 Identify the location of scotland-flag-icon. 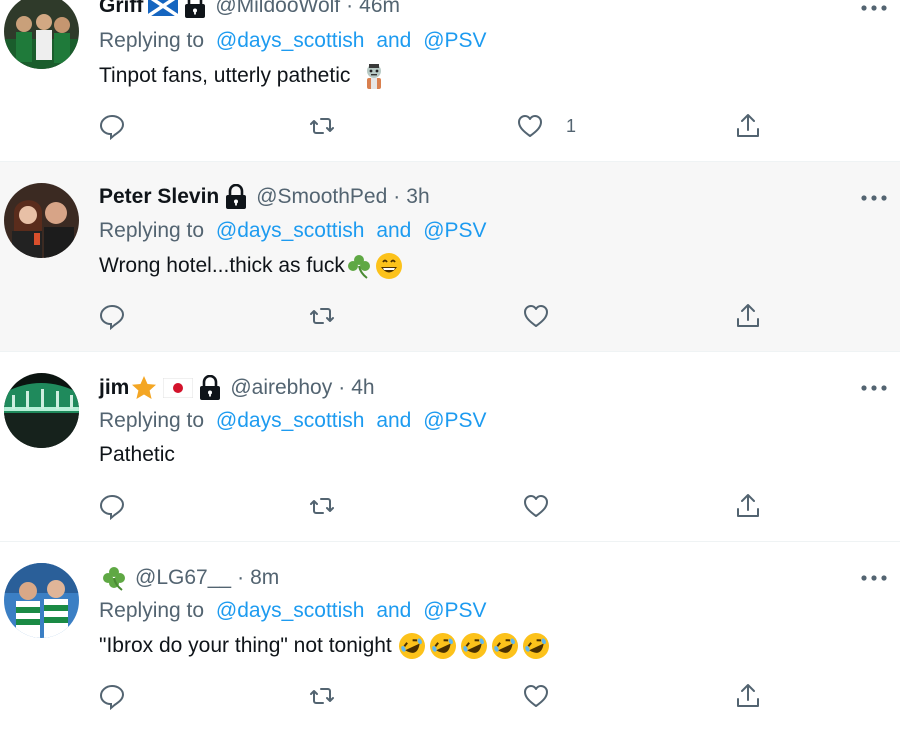
(163, 8).